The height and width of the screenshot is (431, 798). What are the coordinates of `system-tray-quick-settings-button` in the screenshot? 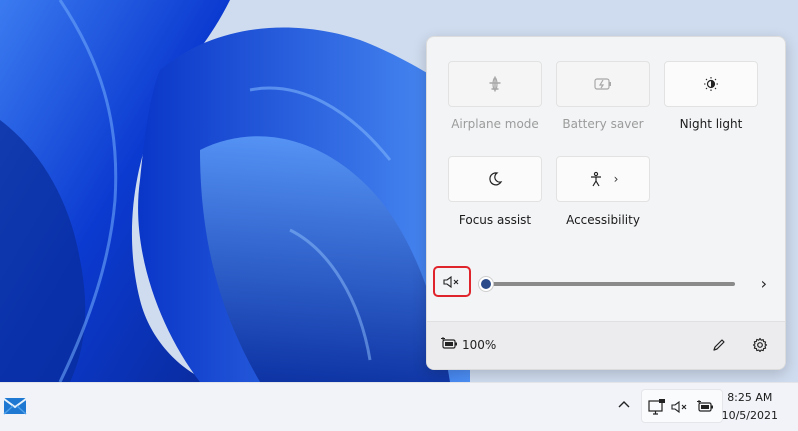 It's located at (682, 406).